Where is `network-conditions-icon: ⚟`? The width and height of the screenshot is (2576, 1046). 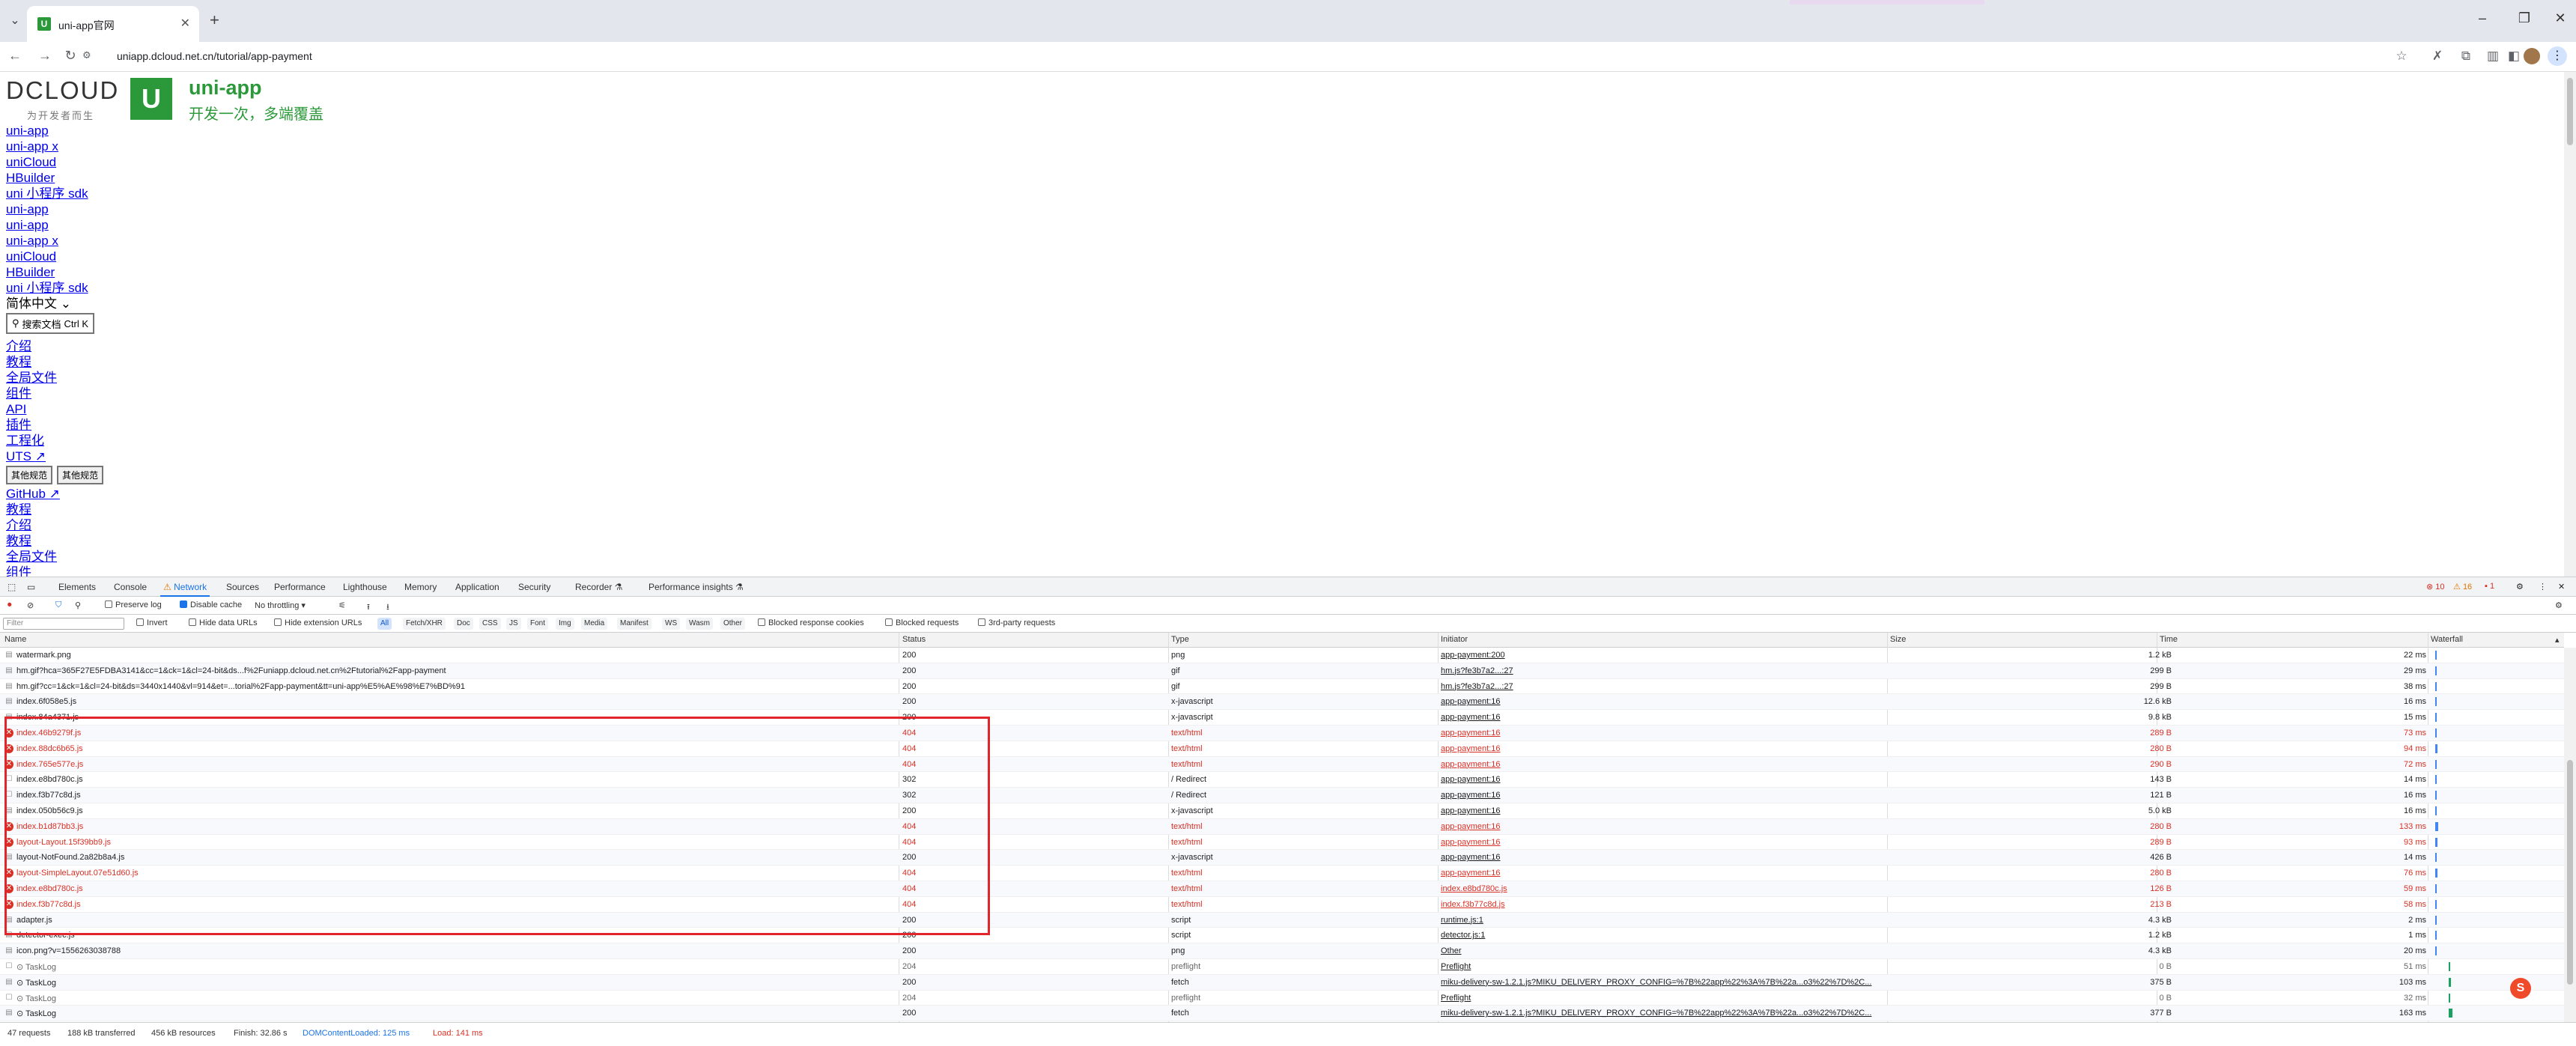 network-conditions-icon: ⚟ is located at coordinates (342, 605).